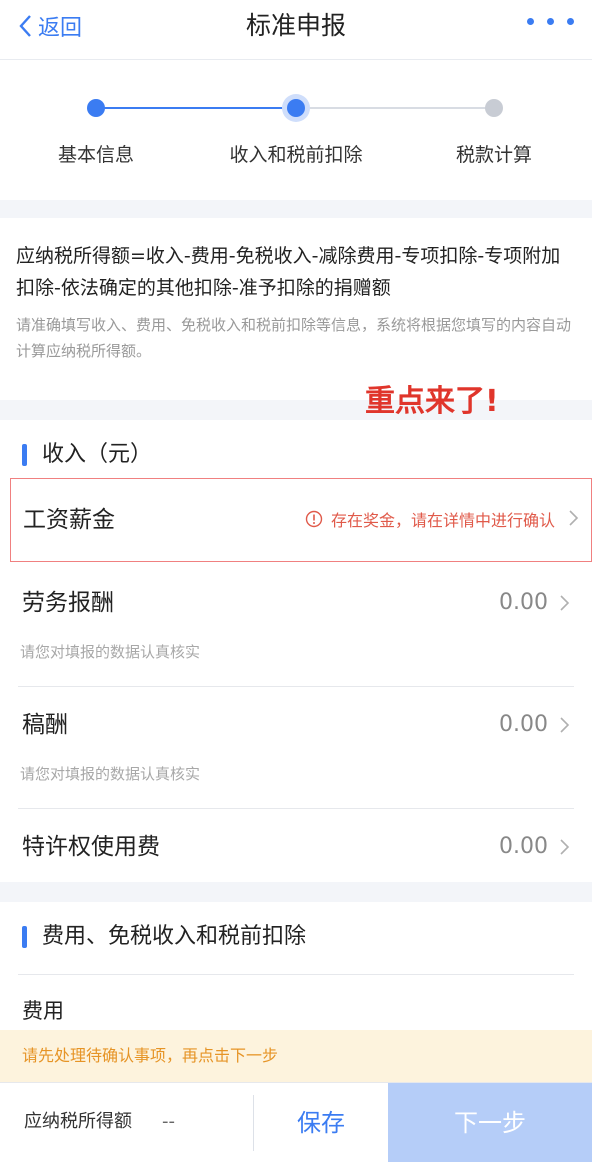  I want to click on taxable-income-label: 应纳税所得额, so click(78, 1121).